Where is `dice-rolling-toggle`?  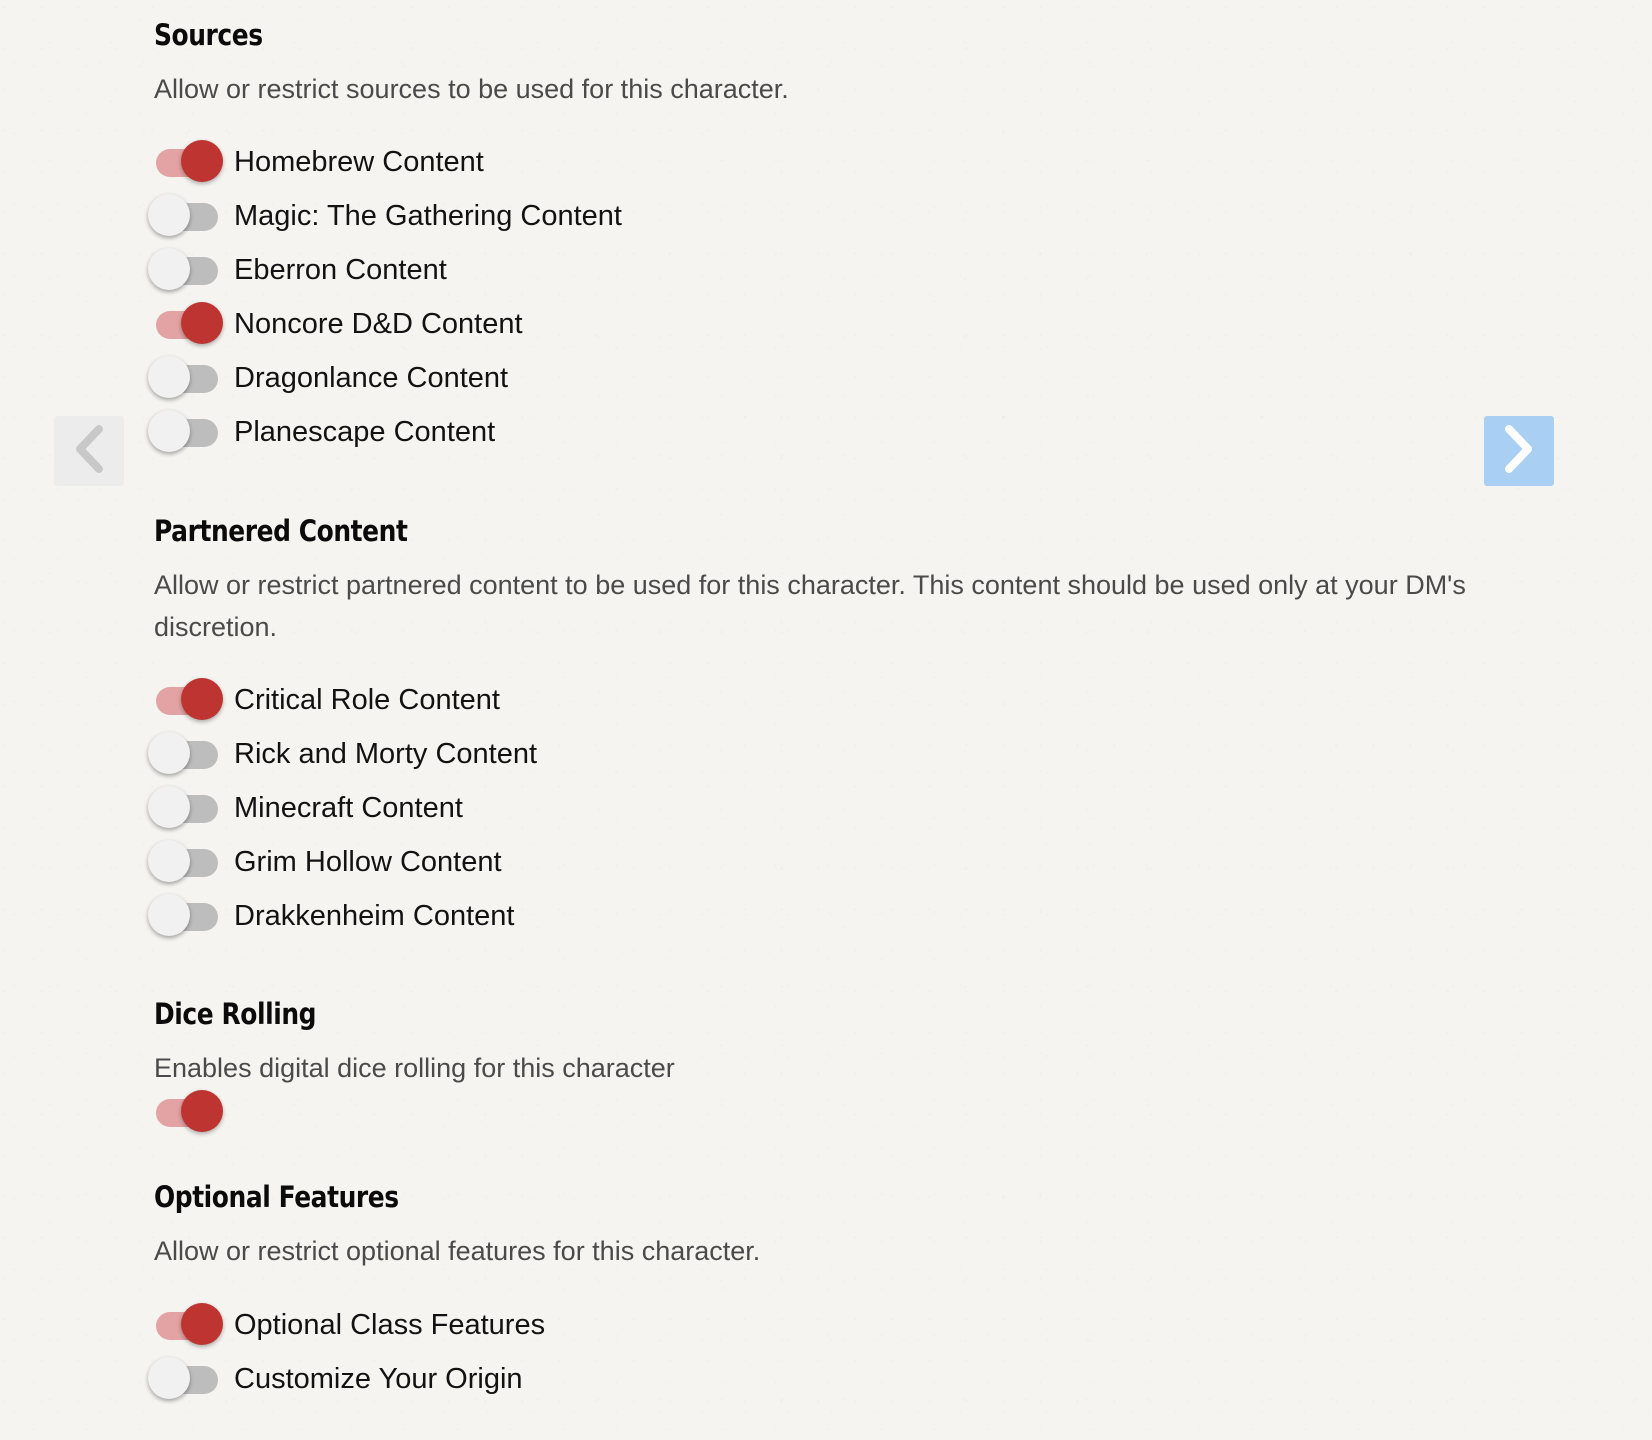
dice-rolling-toggle is located at coordinates (188, 1112).